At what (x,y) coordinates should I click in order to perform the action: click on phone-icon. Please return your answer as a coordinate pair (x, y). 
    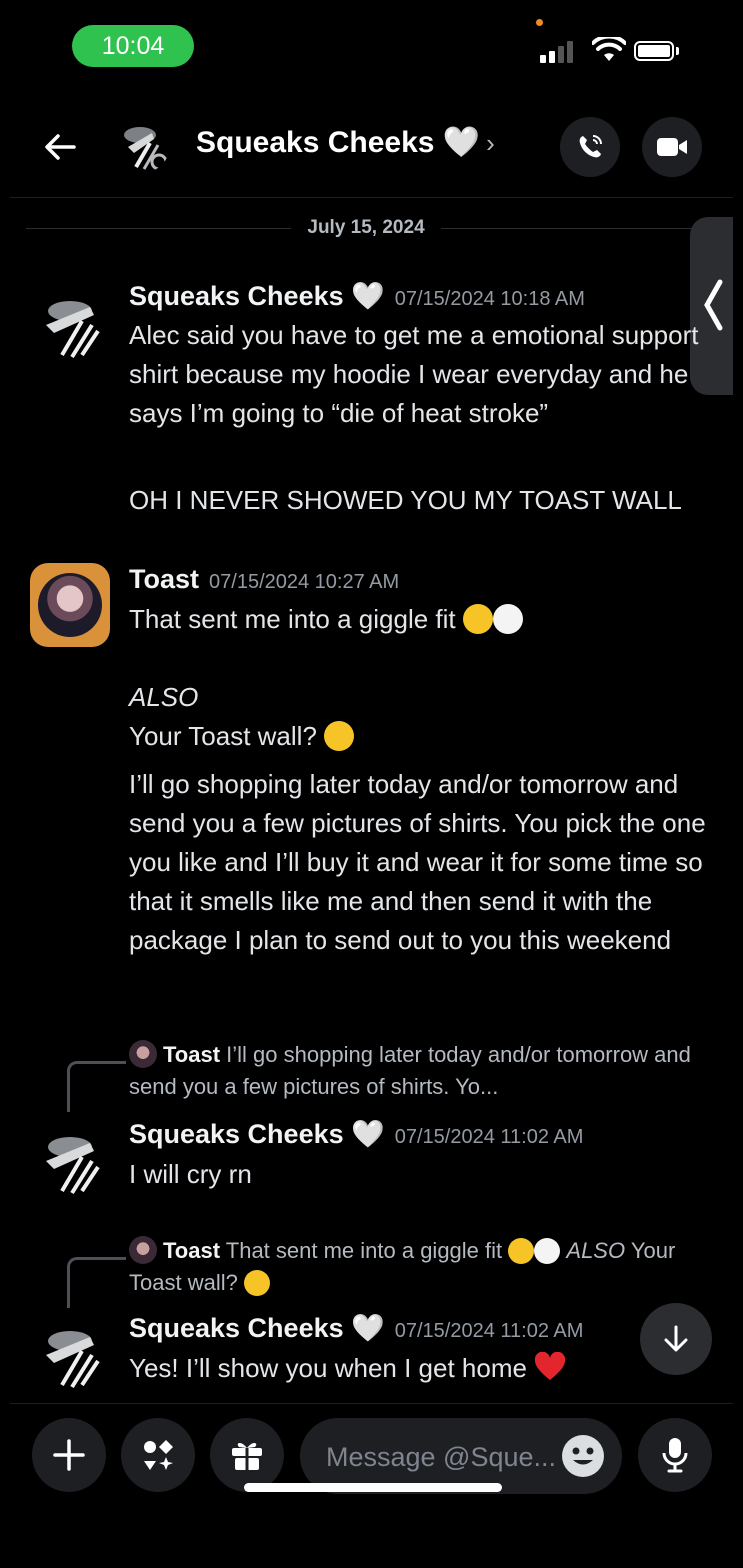
    Looking at the image, I should click on (590, 146).